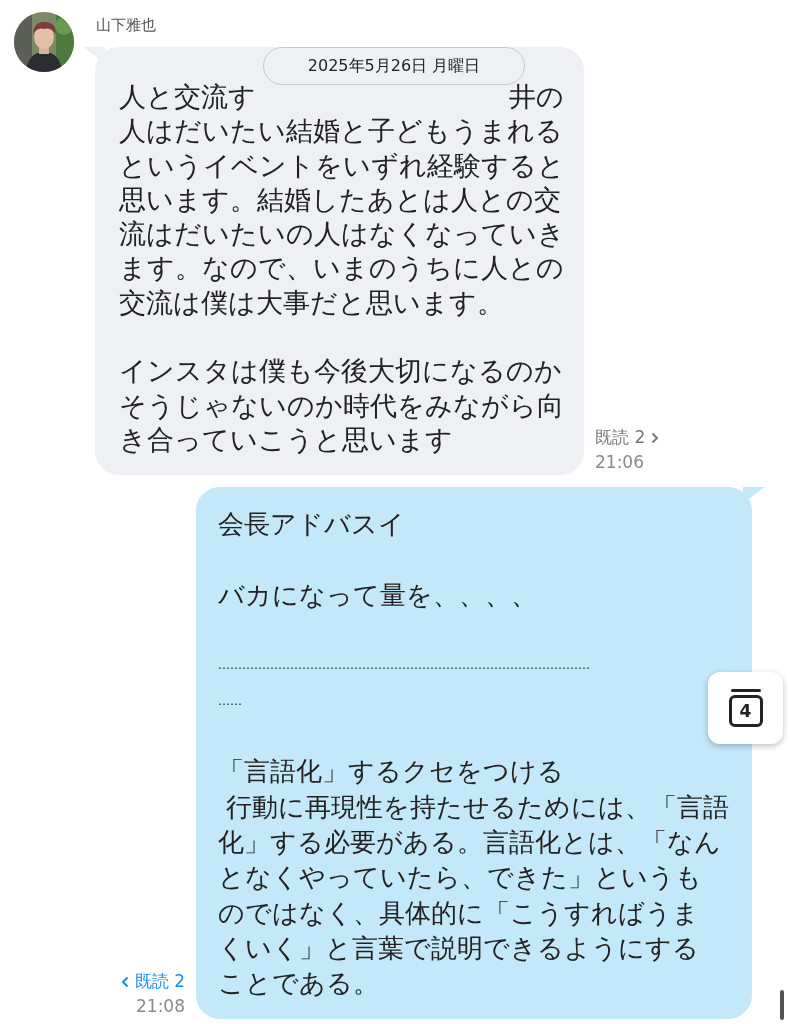  I want to click on message-text: 交流は僕は大事だと思います。, so click(312, 302).